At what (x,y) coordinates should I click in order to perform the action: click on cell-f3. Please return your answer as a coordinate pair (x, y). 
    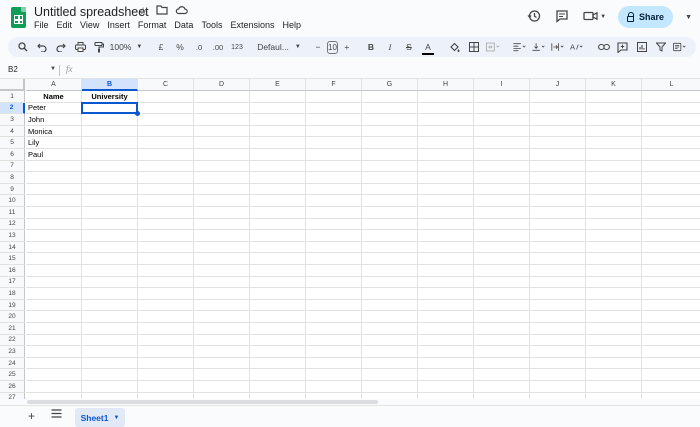
    Looking at the image, I should click on (334, 120).